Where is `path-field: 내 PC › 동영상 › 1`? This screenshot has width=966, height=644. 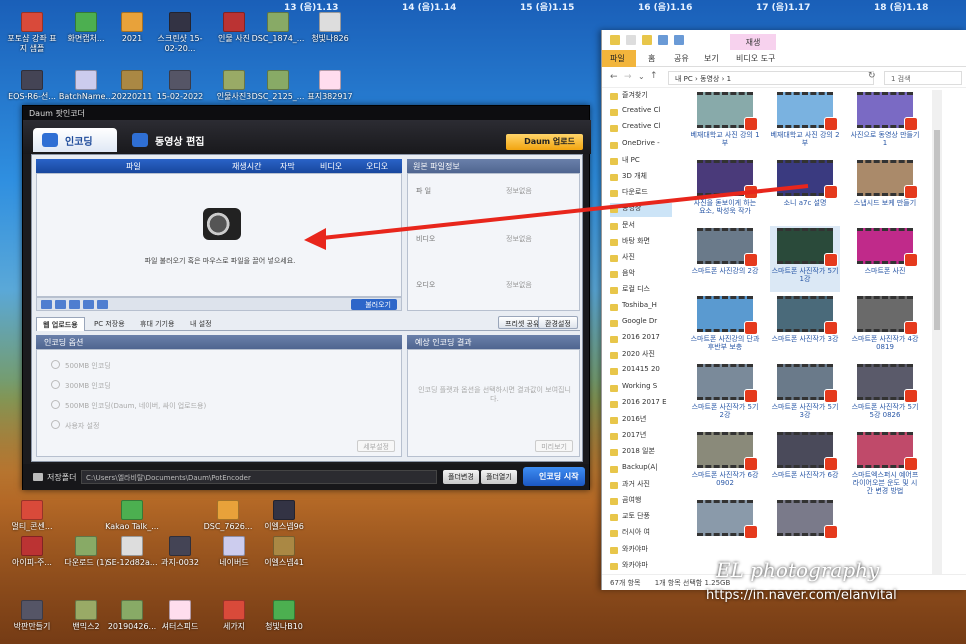 path-field: 내 PC › 동영상 › 1 is located at coordinates (771, 78).